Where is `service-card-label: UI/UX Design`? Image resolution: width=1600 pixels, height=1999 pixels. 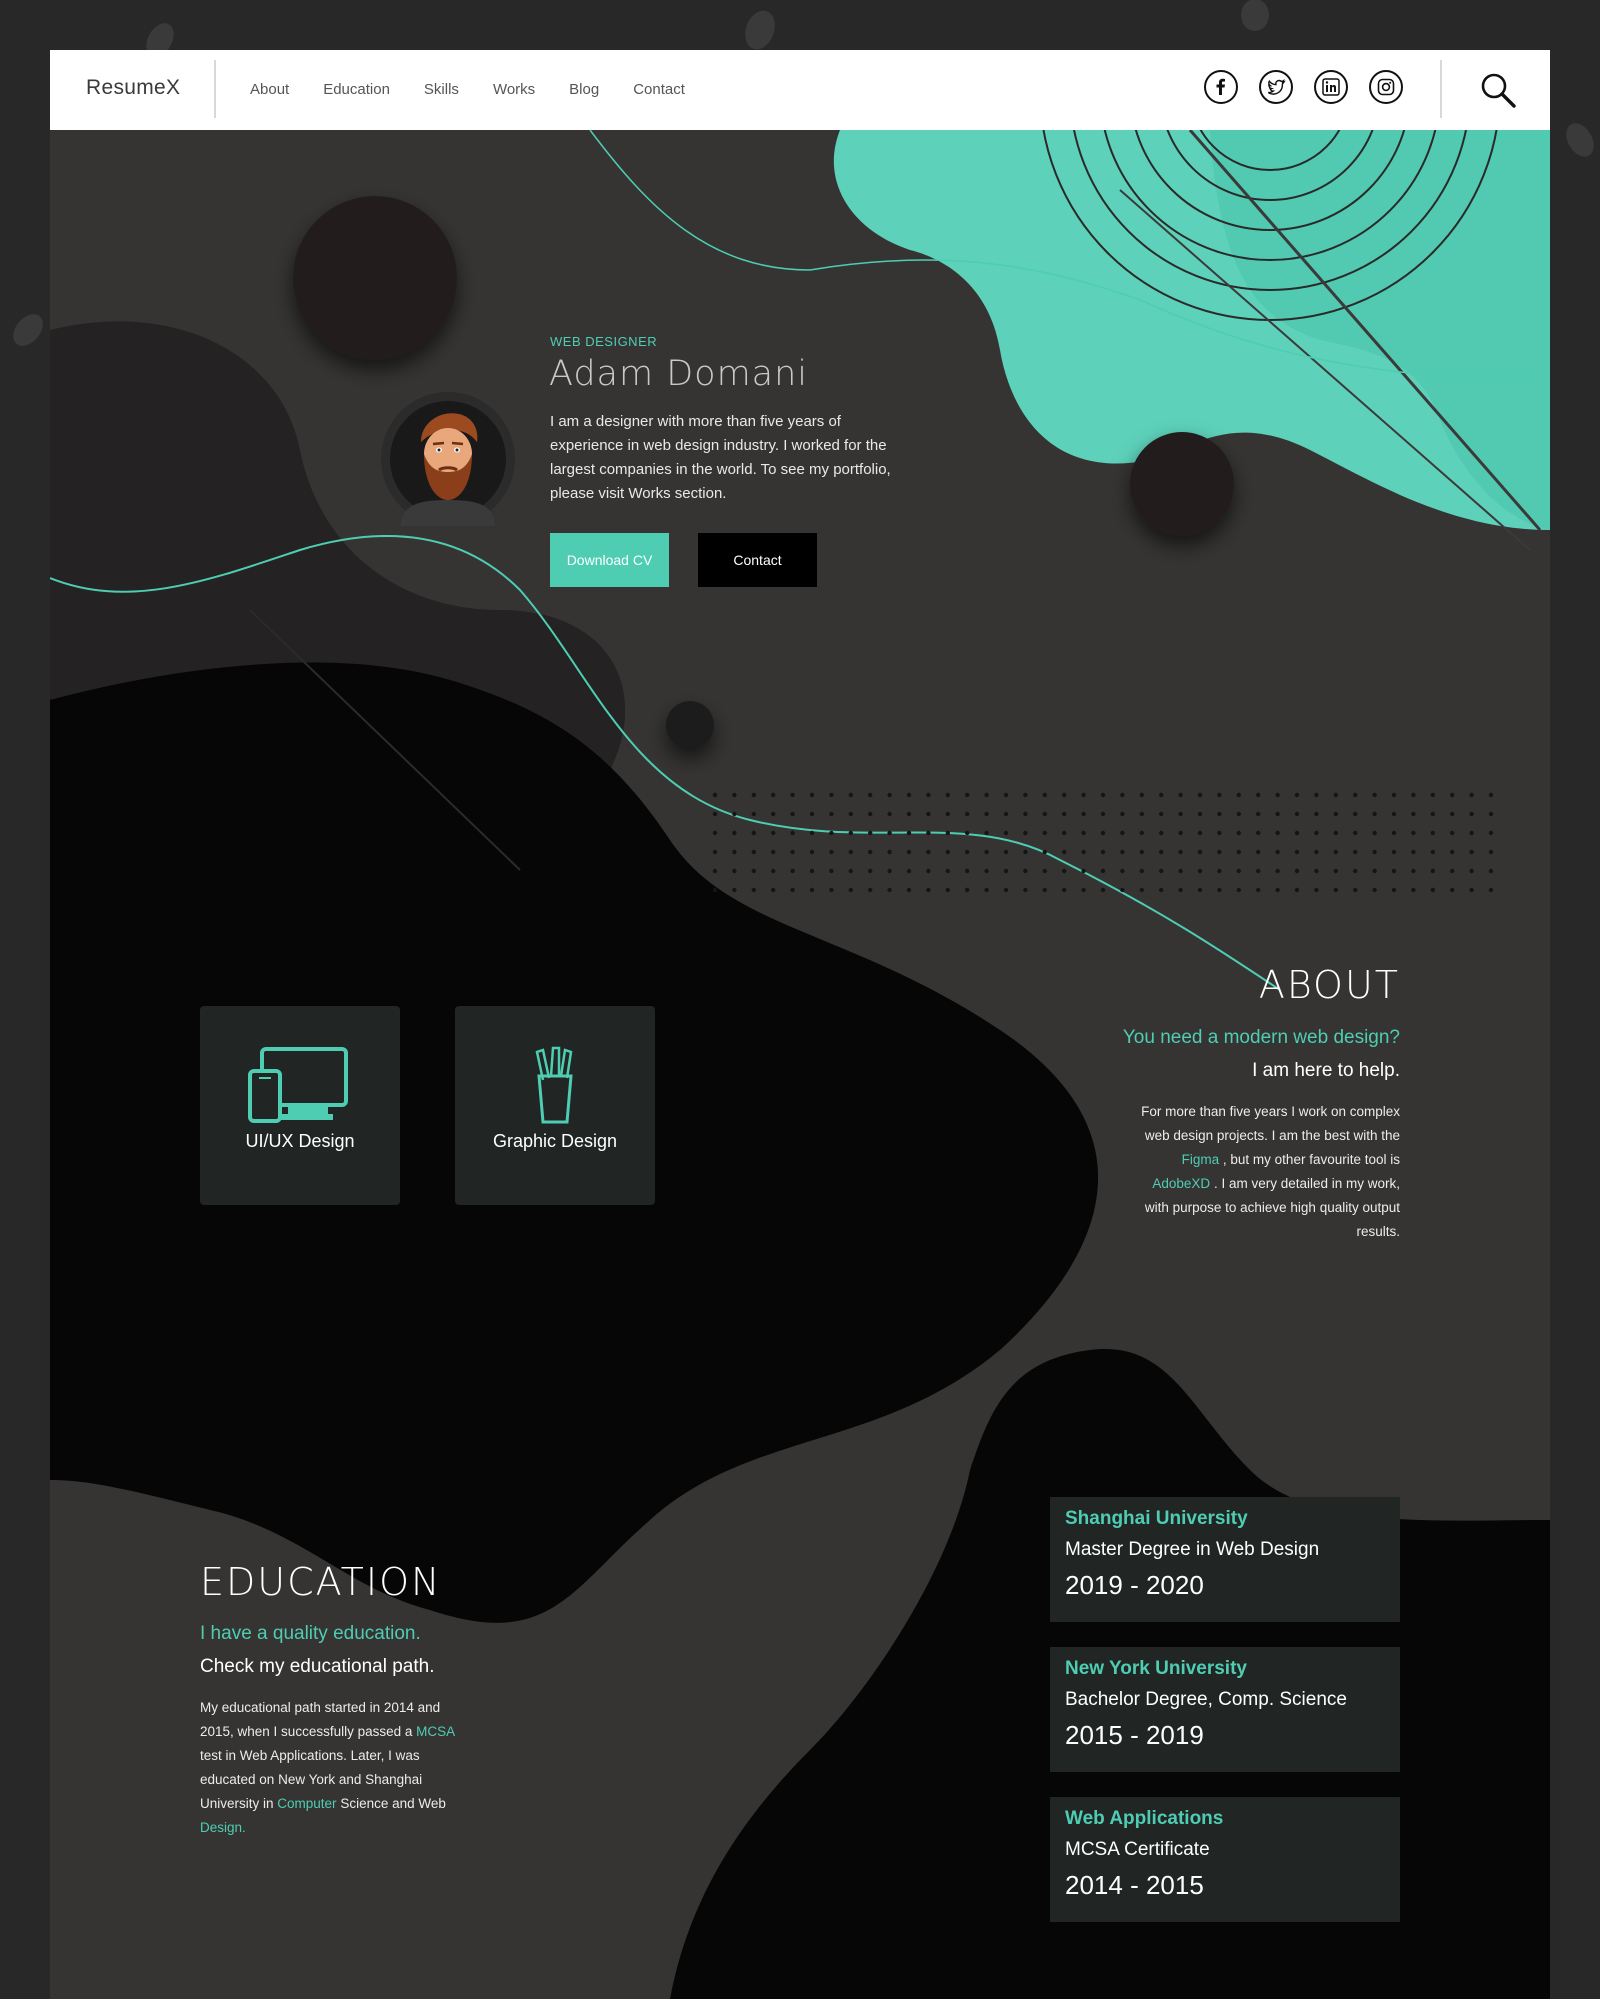 service-card-label: UI/UX Design is located at coordinates (300, 1141).